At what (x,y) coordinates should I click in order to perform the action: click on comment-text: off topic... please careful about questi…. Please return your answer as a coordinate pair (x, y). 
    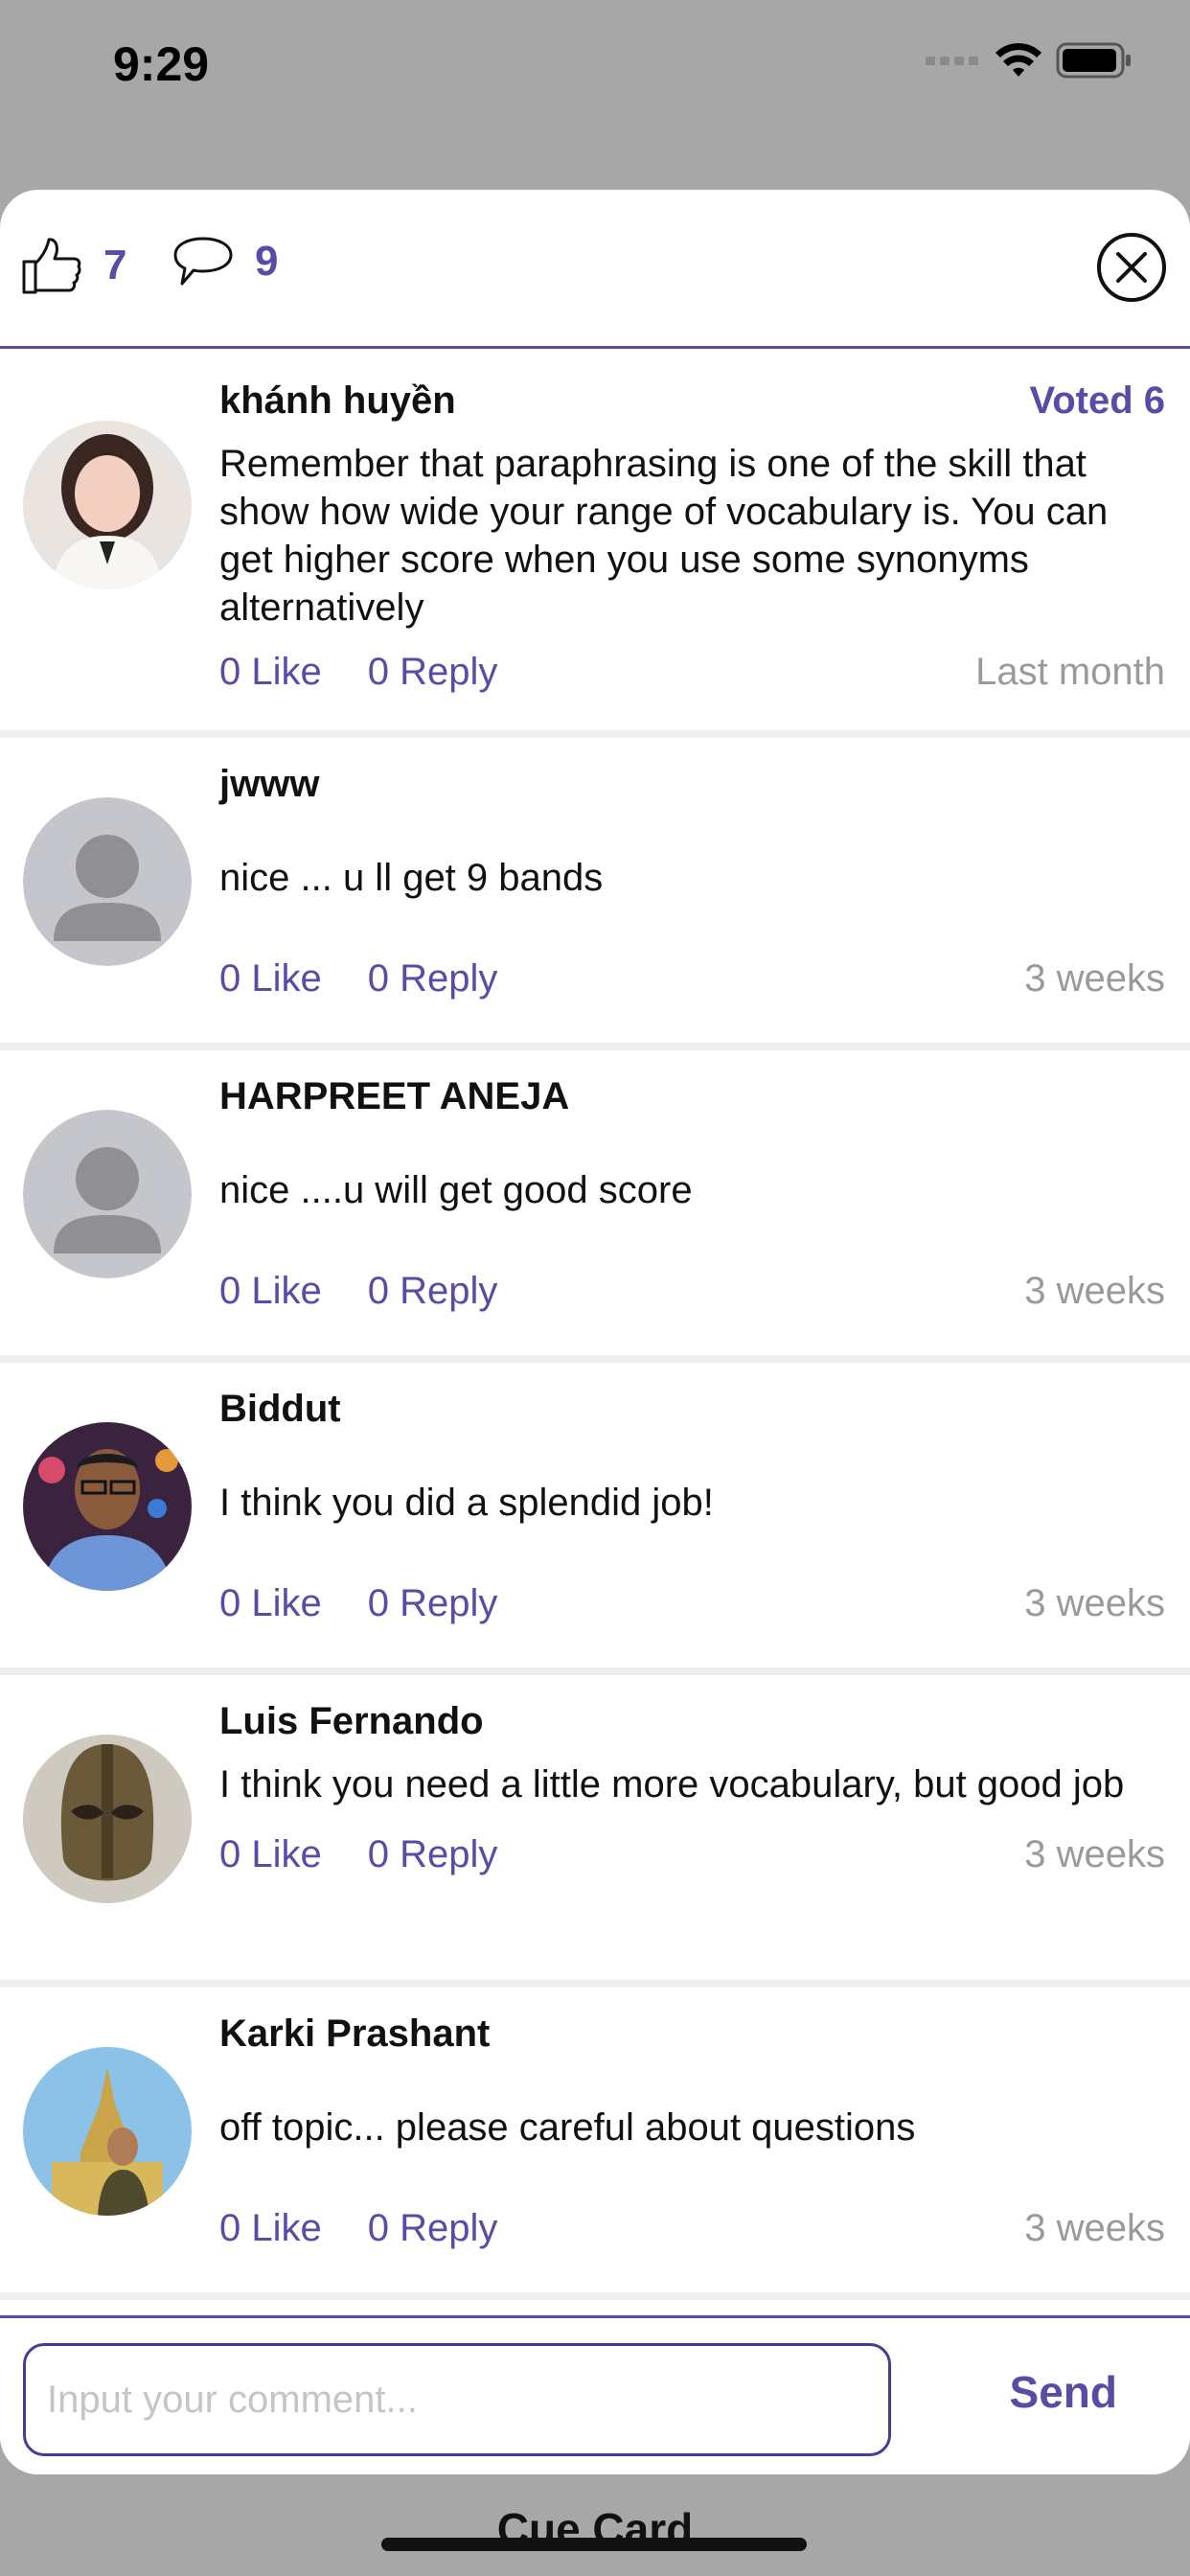
    Looking at the image, I should click on (568, 2127).